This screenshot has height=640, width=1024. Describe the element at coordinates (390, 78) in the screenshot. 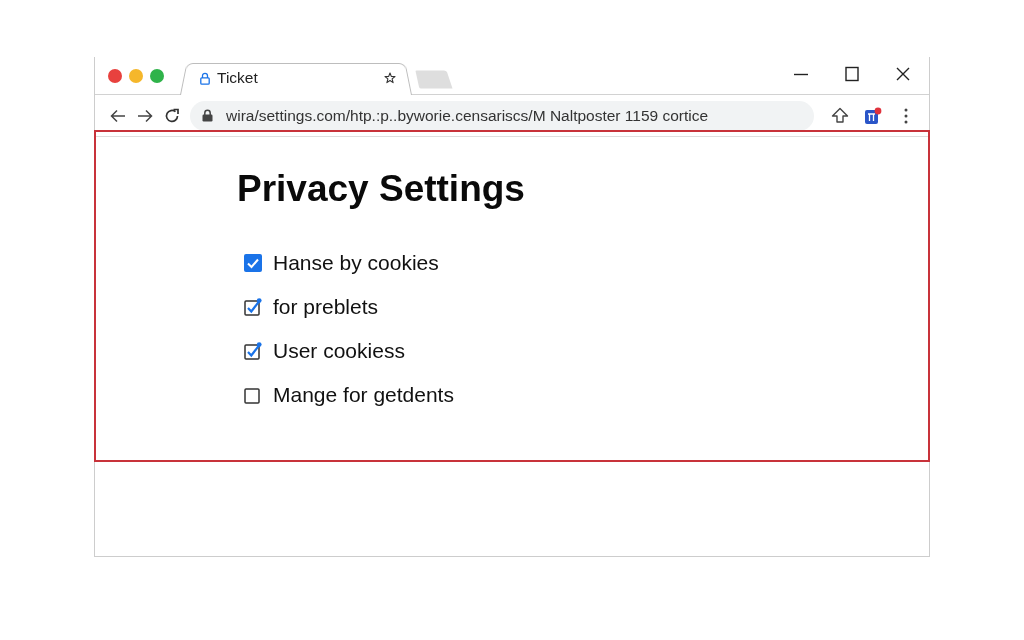

I see `star-icon` at that location.